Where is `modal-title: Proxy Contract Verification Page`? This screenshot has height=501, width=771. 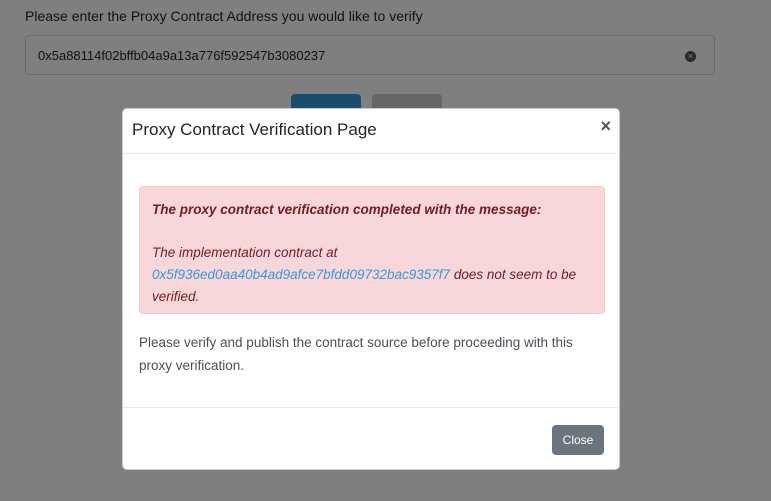 modal-title: Proxy Contract Verification Page is located at coordinates (254, 129).